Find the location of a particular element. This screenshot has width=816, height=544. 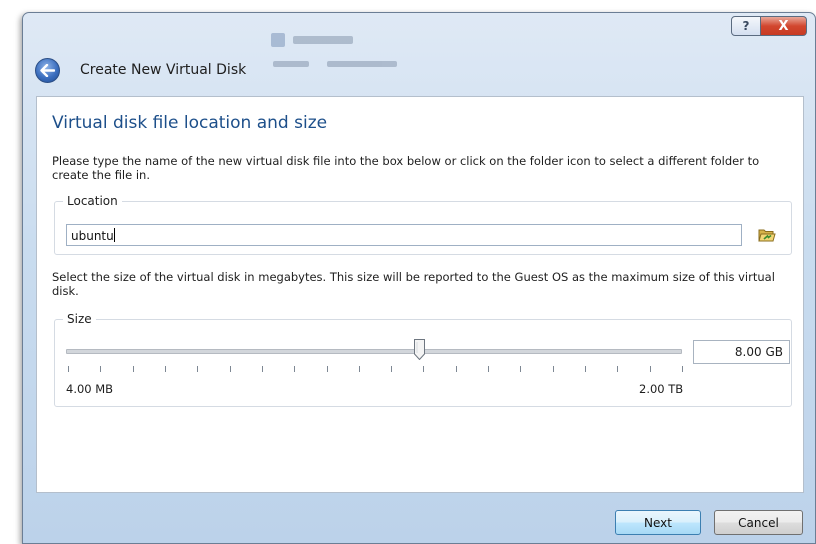

size-input: 8.00 GB is located at coordinates (741, 352).